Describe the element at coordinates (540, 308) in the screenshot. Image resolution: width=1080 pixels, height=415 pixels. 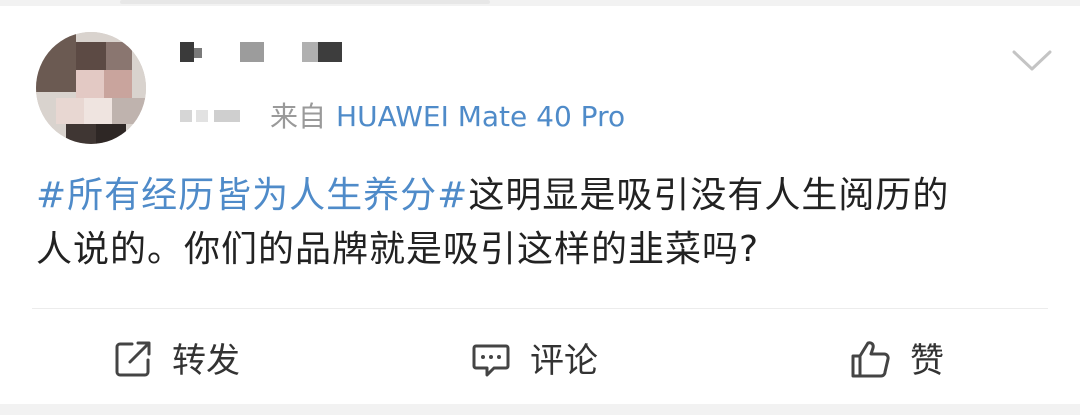
I see `divider` at that location.